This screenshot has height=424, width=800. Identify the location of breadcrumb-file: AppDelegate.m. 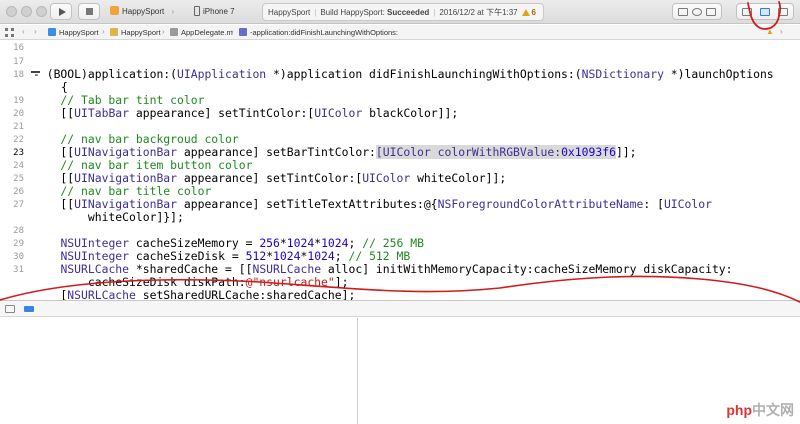
(201, 32).